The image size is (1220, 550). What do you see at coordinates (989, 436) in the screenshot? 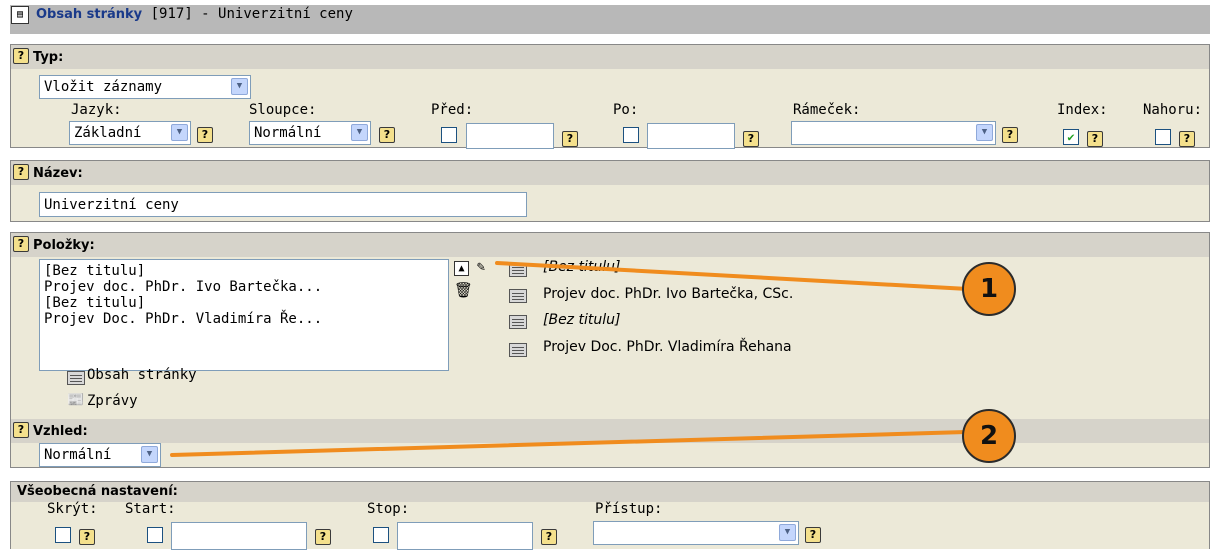
I see `callout-badge-2: 2` at bounding box center [989, 436].